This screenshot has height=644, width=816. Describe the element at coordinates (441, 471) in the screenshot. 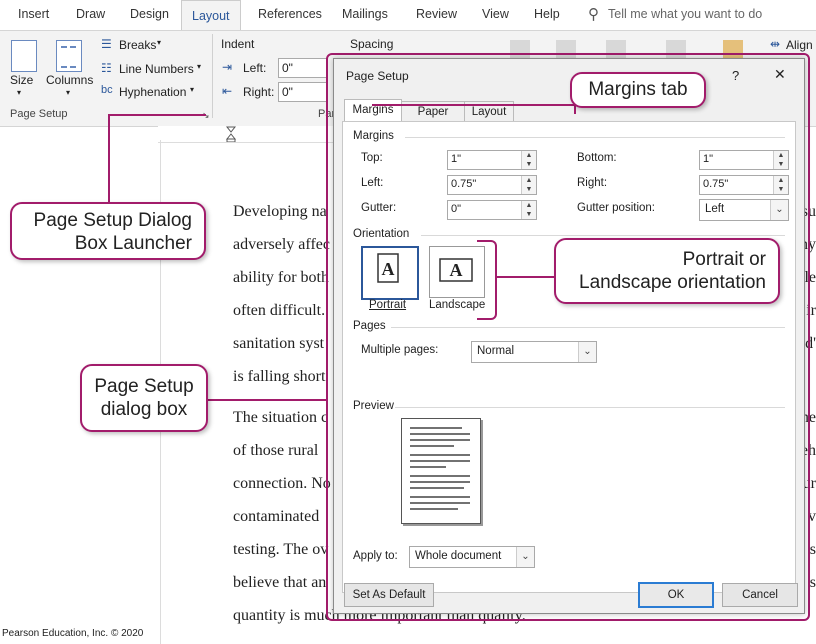

I see `page-preview` at that location.